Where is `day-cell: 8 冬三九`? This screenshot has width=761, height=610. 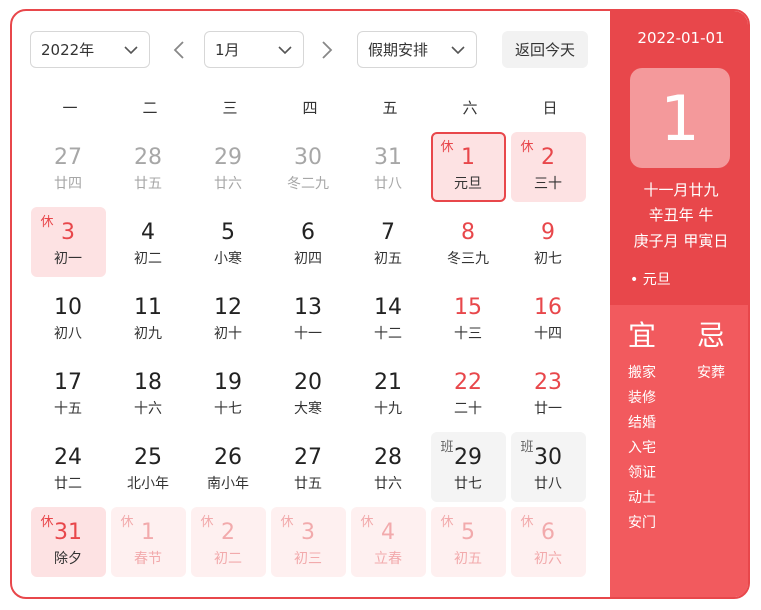 day-cell: 8 冬三九 is located at coordinates (468, 242).